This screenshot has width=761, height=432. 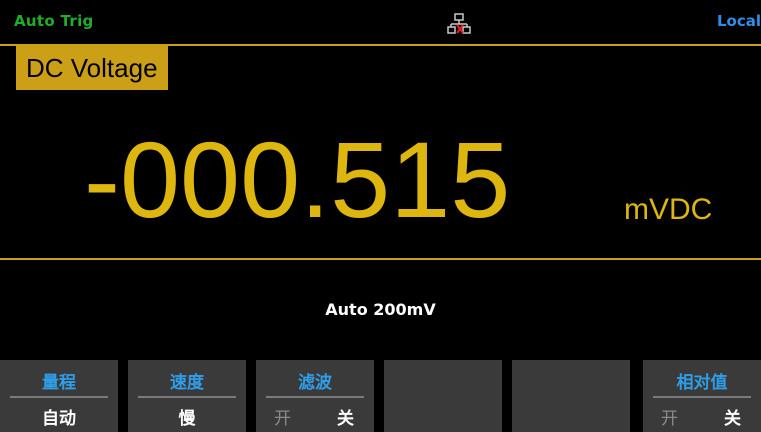 I want to click on softkey-value: 自动, so click(x=59, y=419).